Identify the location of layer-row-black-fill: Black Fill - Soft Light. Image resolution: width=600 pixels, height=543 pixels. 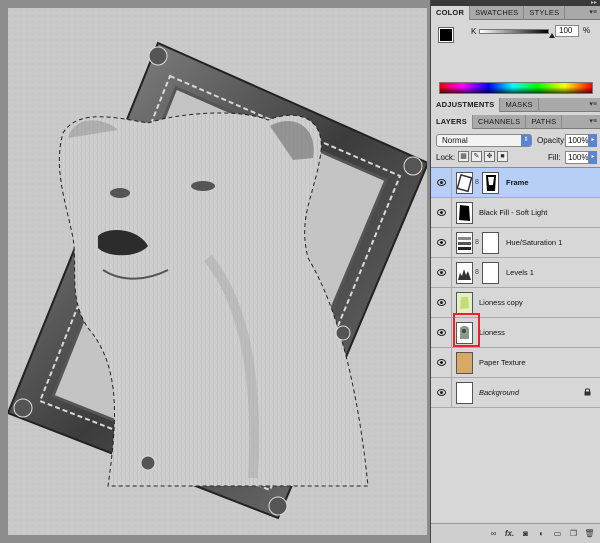
(515, 213).